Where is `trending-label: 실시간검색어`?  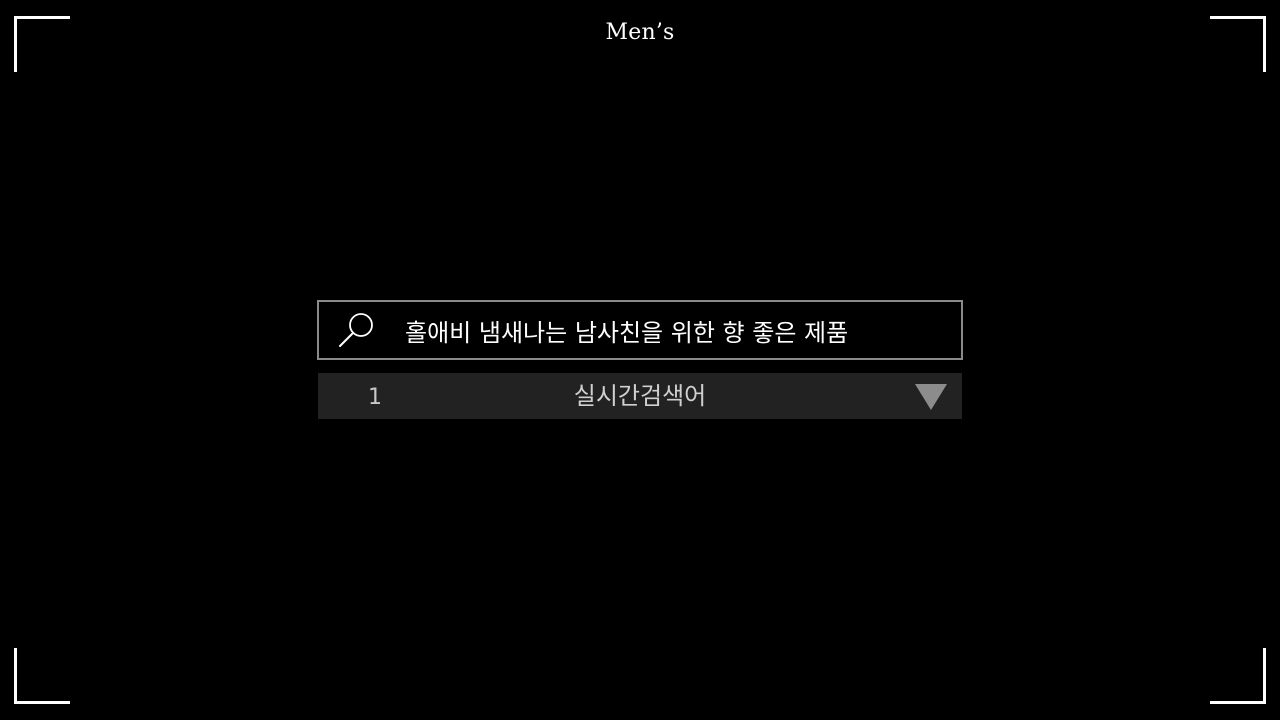
trending-label: 실시간검색어 is located at coordinates (640, 396).